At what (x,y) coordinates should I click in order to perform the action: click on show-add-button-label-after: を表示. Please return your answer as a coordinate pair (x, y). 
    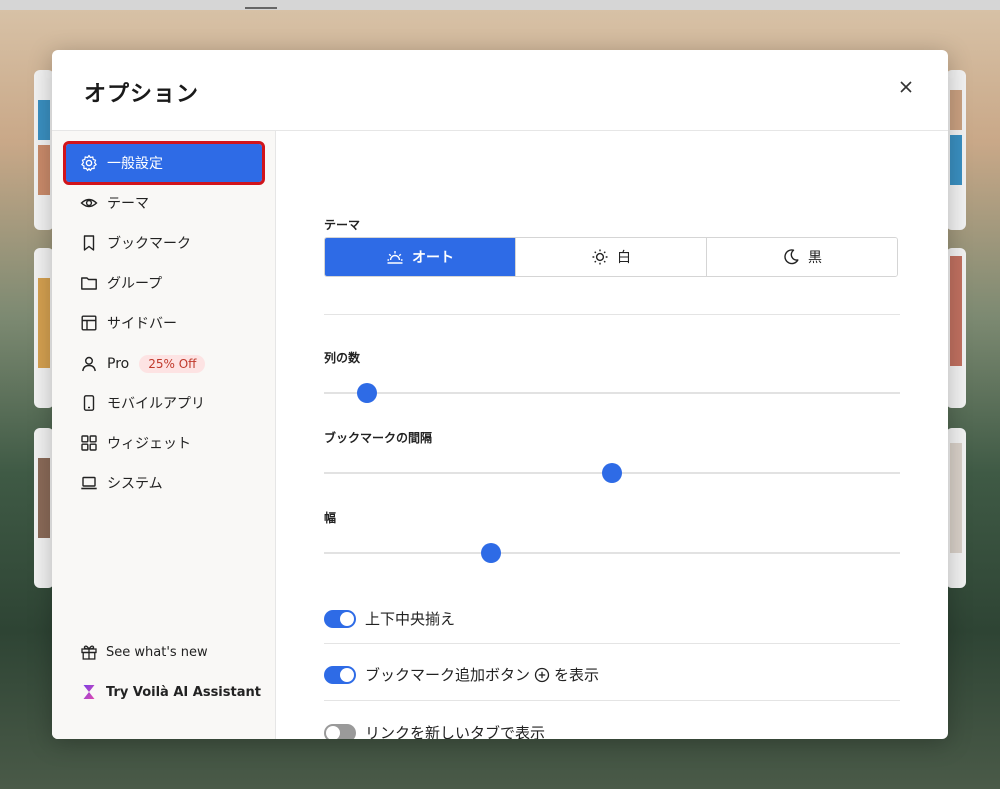
    Looking at the image, I should click on (577, 675).